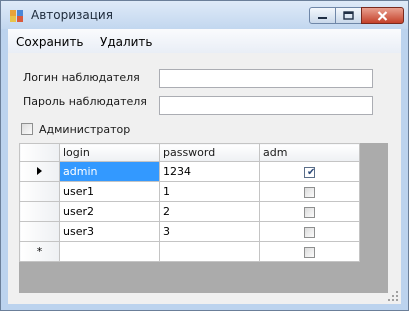  Describe the element at coordinates (50, 42) in the screenshot. I see `menu-save: Сохранить` at that location.